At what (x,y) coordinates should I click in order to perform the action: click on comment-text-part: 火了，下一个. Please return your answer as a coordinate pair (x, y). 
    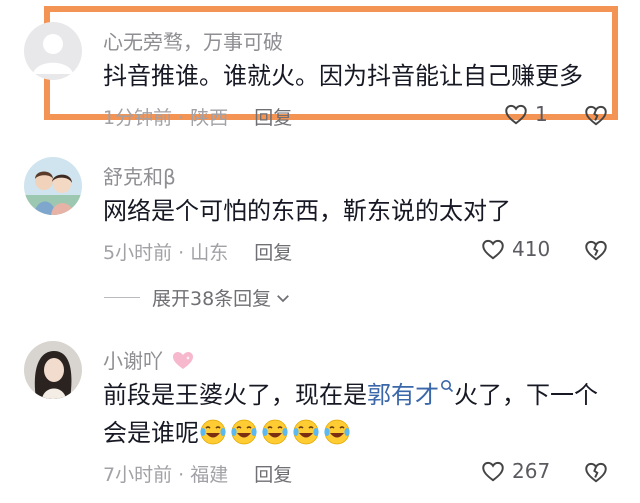
    Looking at the image, I should click on (526, 395).